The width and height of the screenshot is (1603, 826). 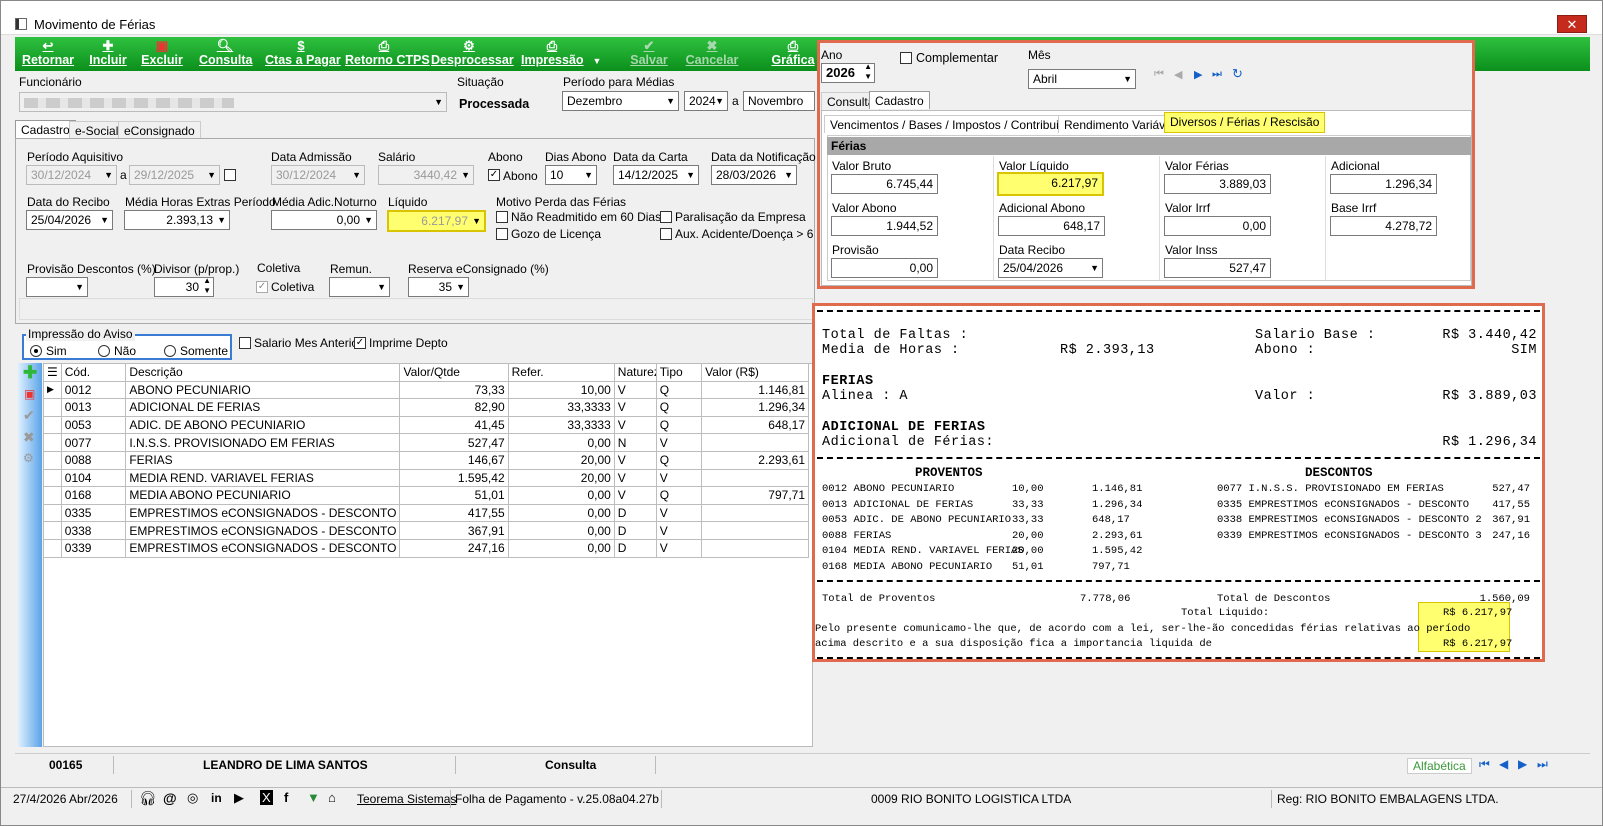 I want to click on cancel-icon: ✖, so click(x=29, y=437).